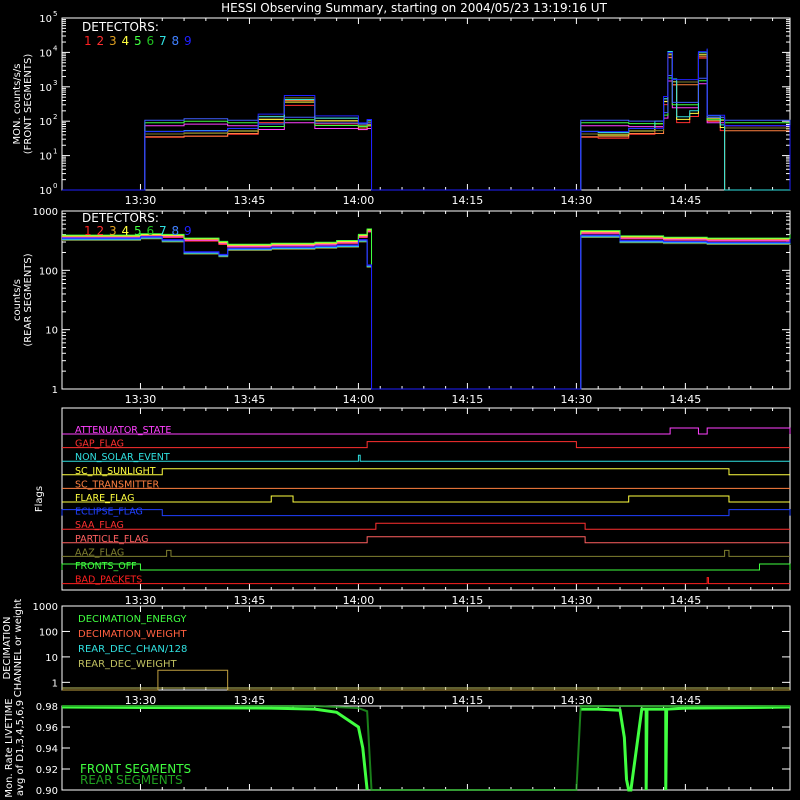 This screenshot has width=800, height=800. Describe the element at coordinates (55, 83) in the screenshot. I see `p1-ytick-exp: 3` at that location.